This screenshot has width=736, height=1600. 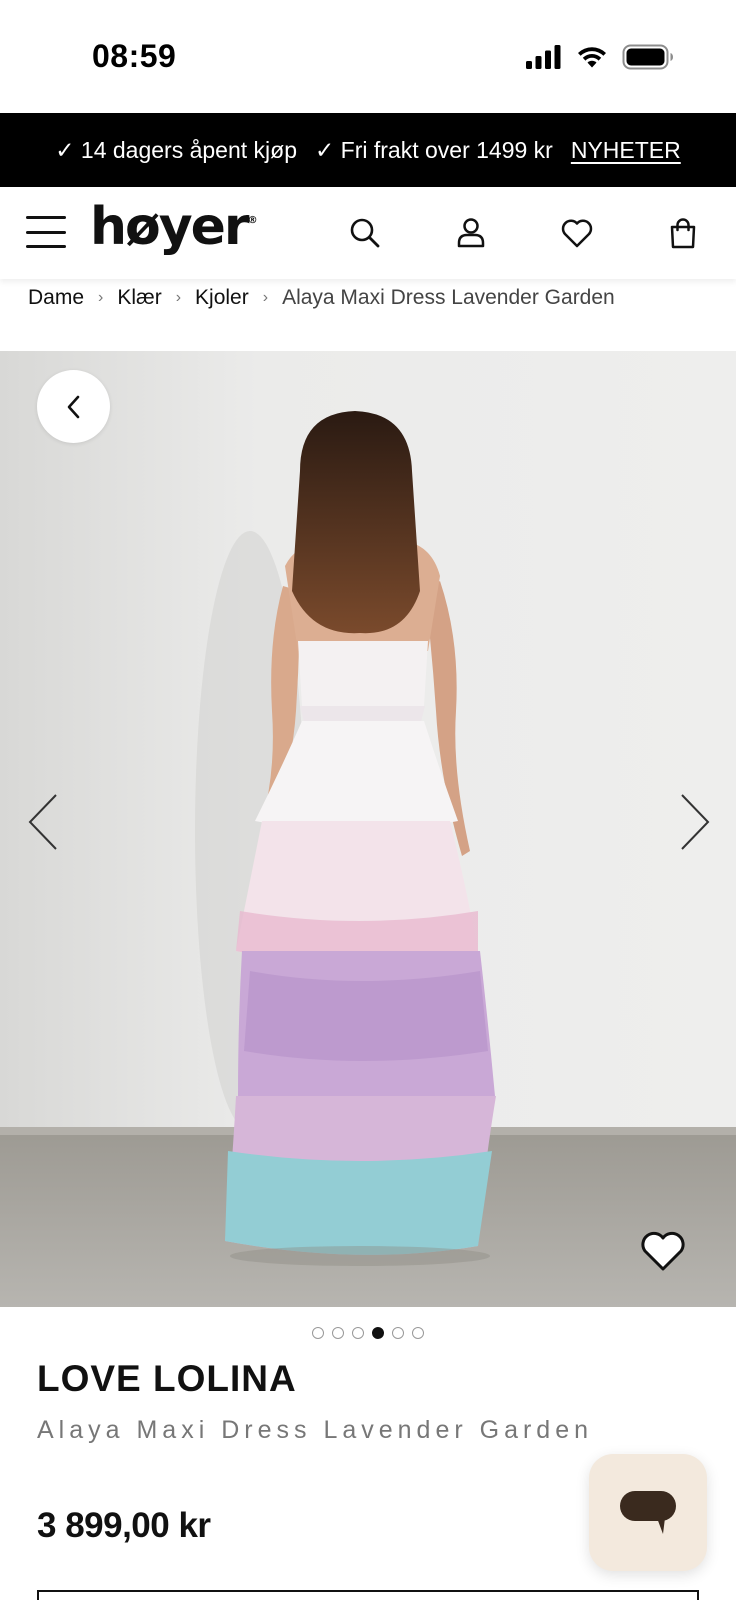 I want to click on product-brand: LOVE LOLINA, so click(x=167, y=1379).